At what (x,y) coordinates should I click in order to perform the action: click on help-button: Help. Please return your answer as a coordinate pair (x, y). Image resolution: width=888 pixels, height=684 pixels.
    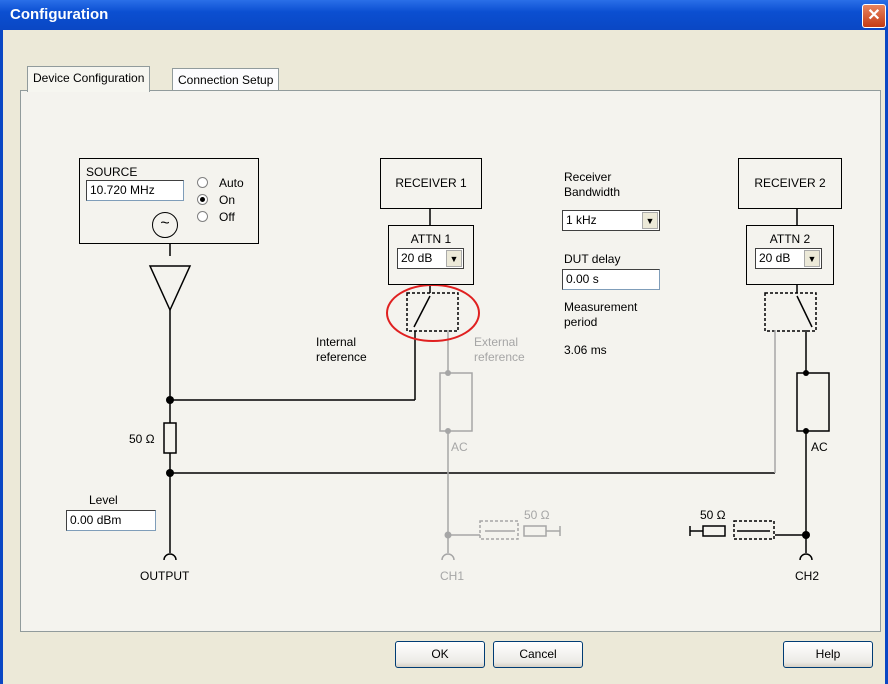
    Looking at the image, I should click on (828, 654).